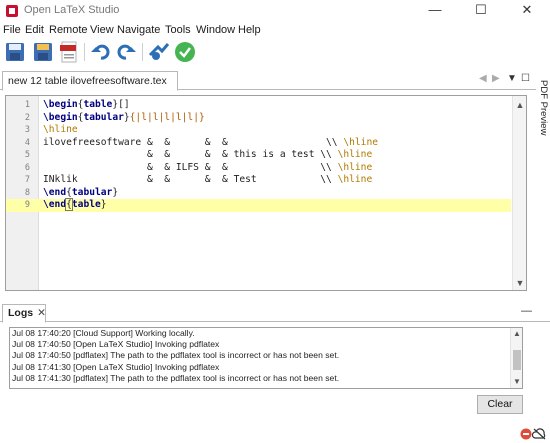 The image size is (550, 443). What do you see at coordinates (215, 30) in the screenshot?
I see `menu-window: Window` at bounding box center [215, 30].